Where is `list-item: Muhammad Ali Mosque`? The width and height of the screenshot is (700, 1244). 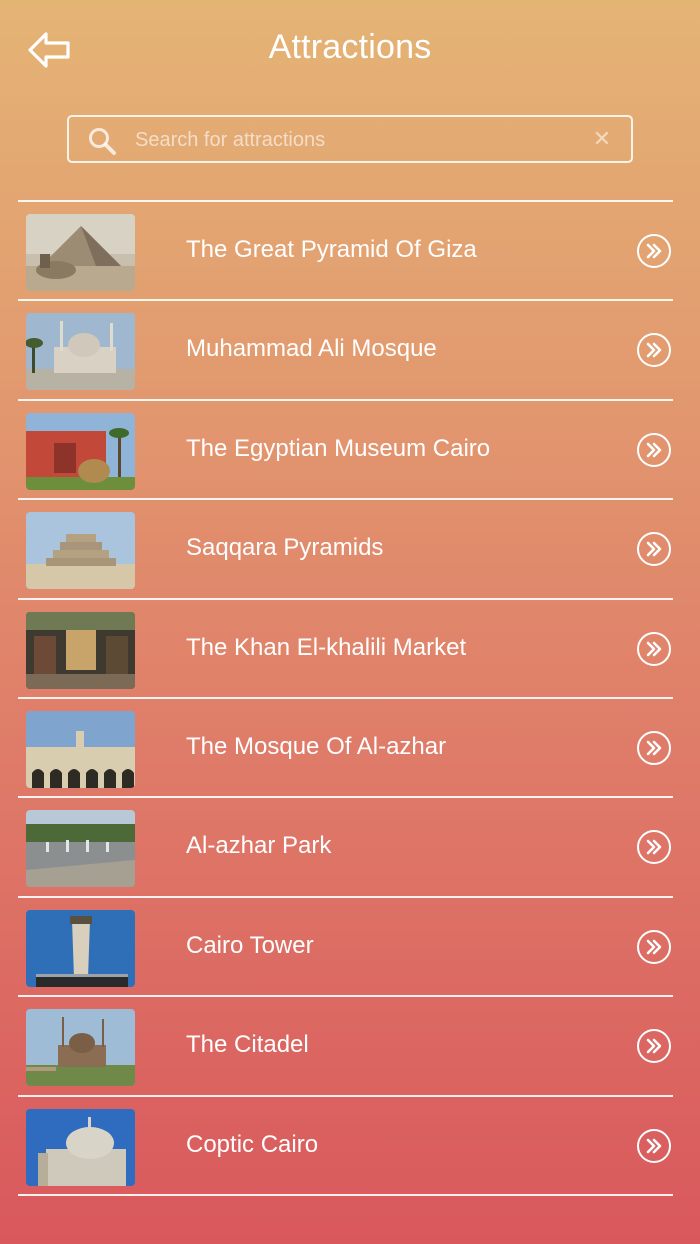 list-item: Muhammad Ali Mosque is located at coordinates (345, 351).